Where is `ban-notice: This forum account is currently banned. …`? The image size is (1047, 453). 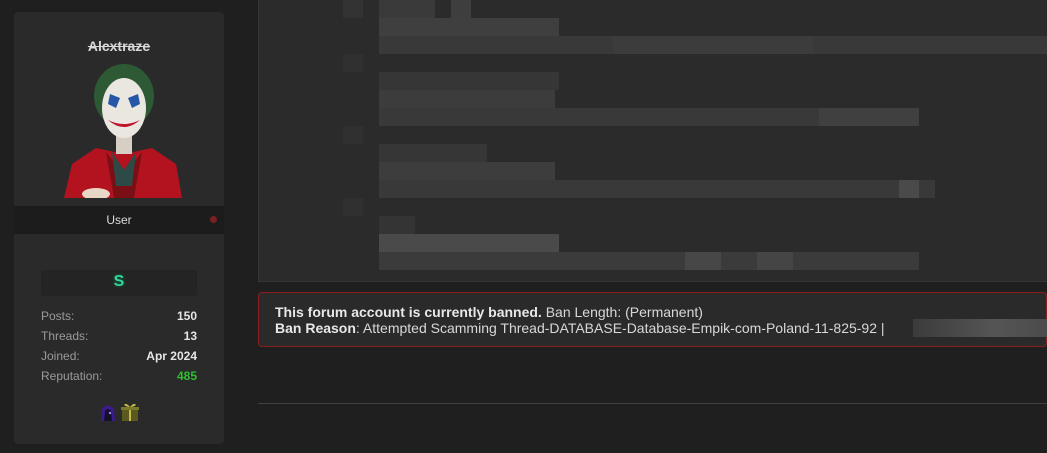
ban-notice: This forum account is currently banned. … is located at coordinates (652, 319).